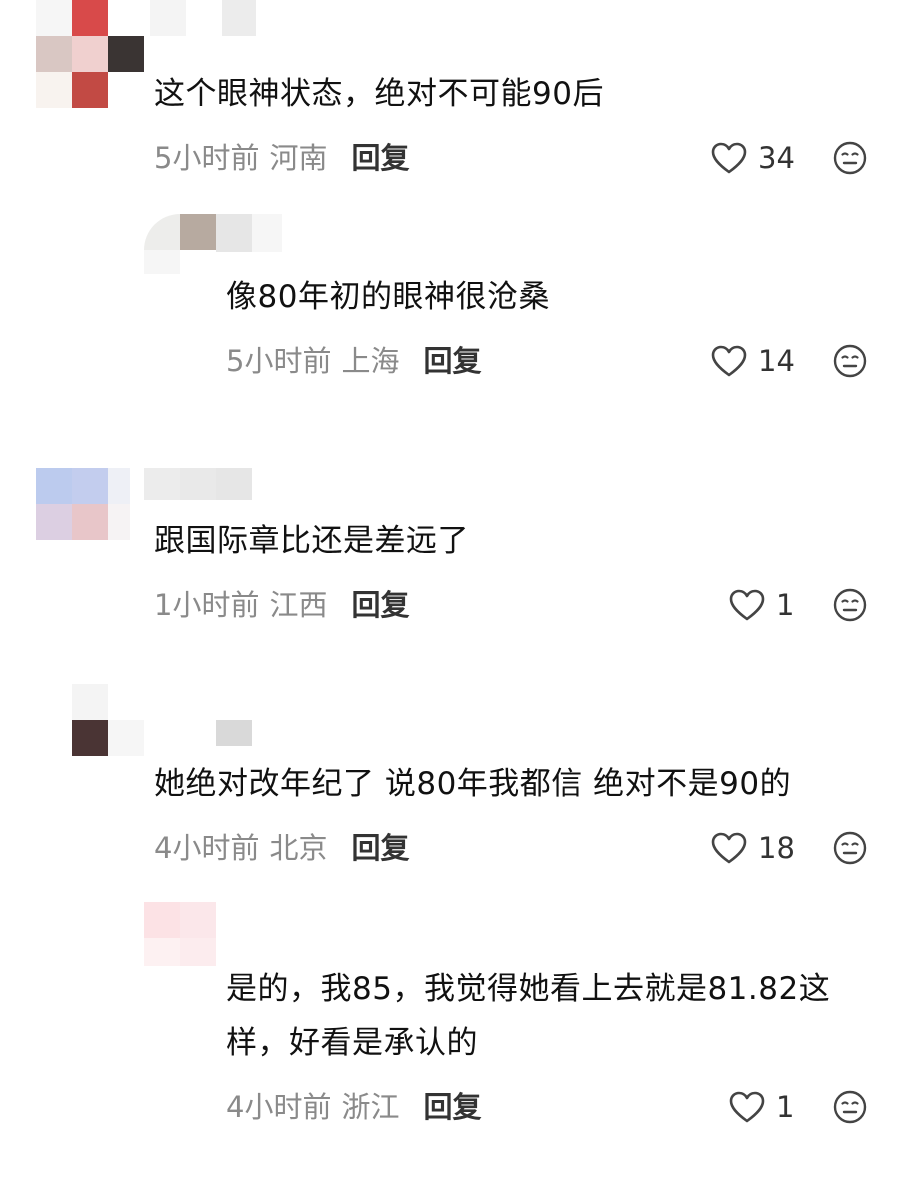 This screenshot has height=1192, width=922. I want to click on comment-time: 1小时前, so click(207, 605).